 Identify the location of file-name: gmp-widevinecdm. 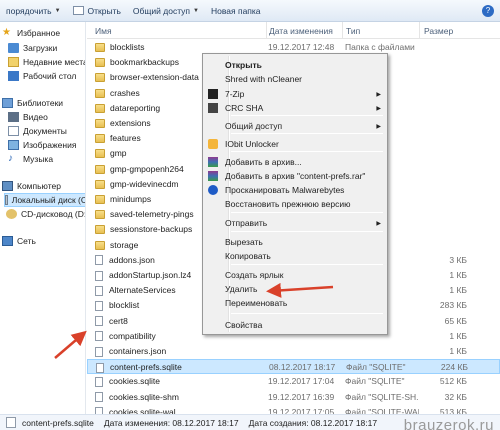
(144, 183).